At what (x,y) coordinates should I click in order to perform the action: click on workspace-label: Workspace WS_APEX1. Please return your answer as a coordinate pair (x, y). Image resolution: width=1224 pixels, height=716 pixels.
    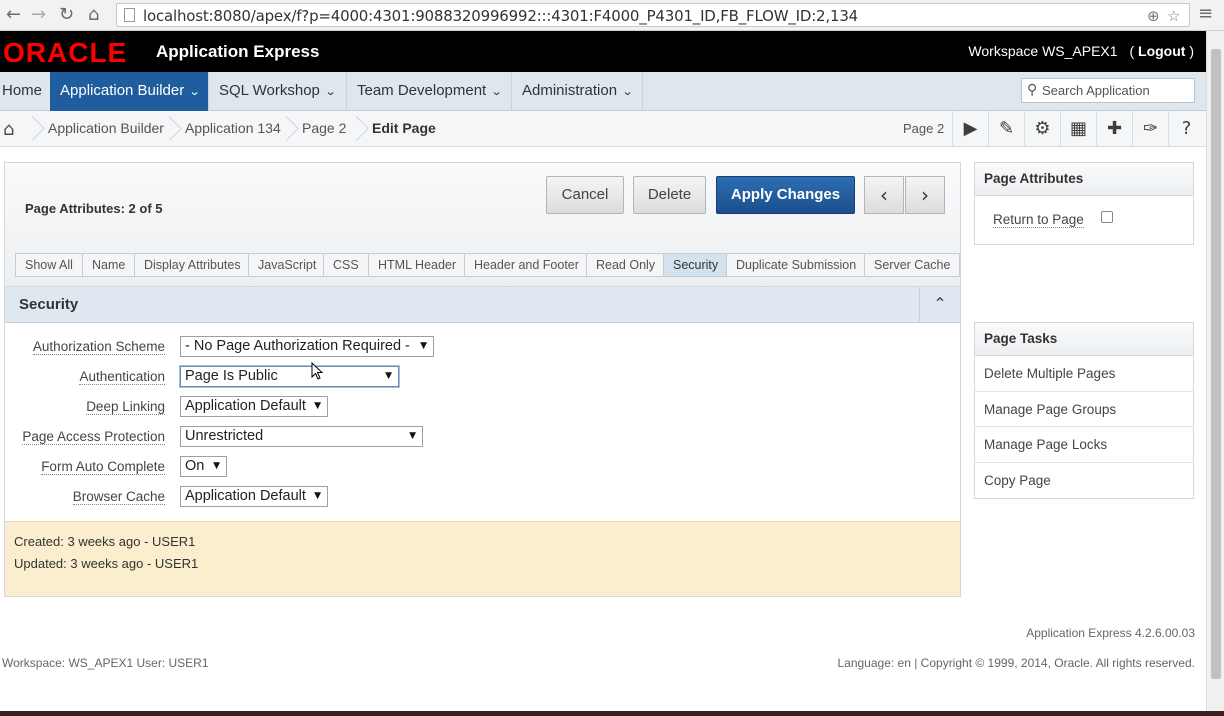
    Looking at the image, I should click on (1043, 51).